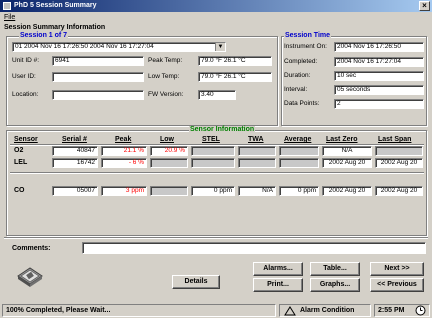  I want to click on unit-id-field: 6941, so click(98, 61).